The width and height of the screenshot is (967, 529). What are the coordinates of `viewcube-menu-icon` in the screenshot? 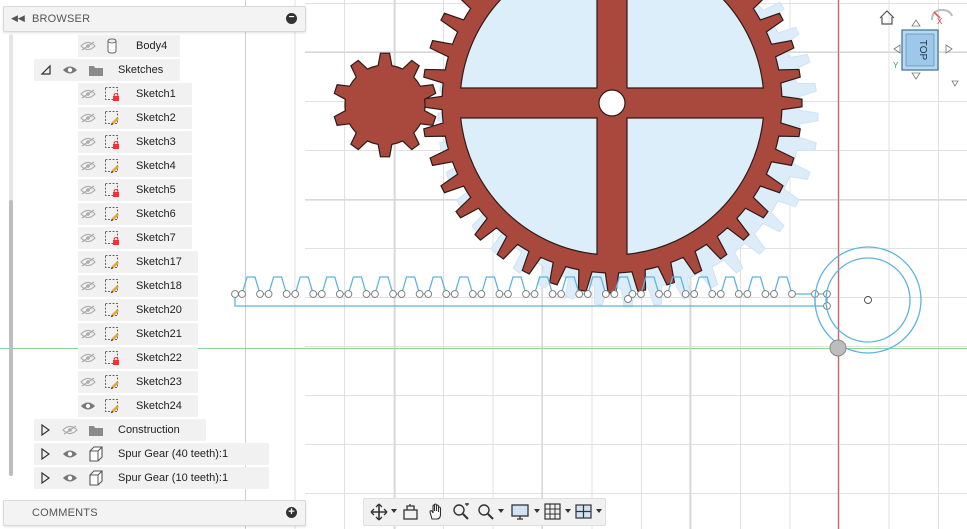 It's located at (955, 83).